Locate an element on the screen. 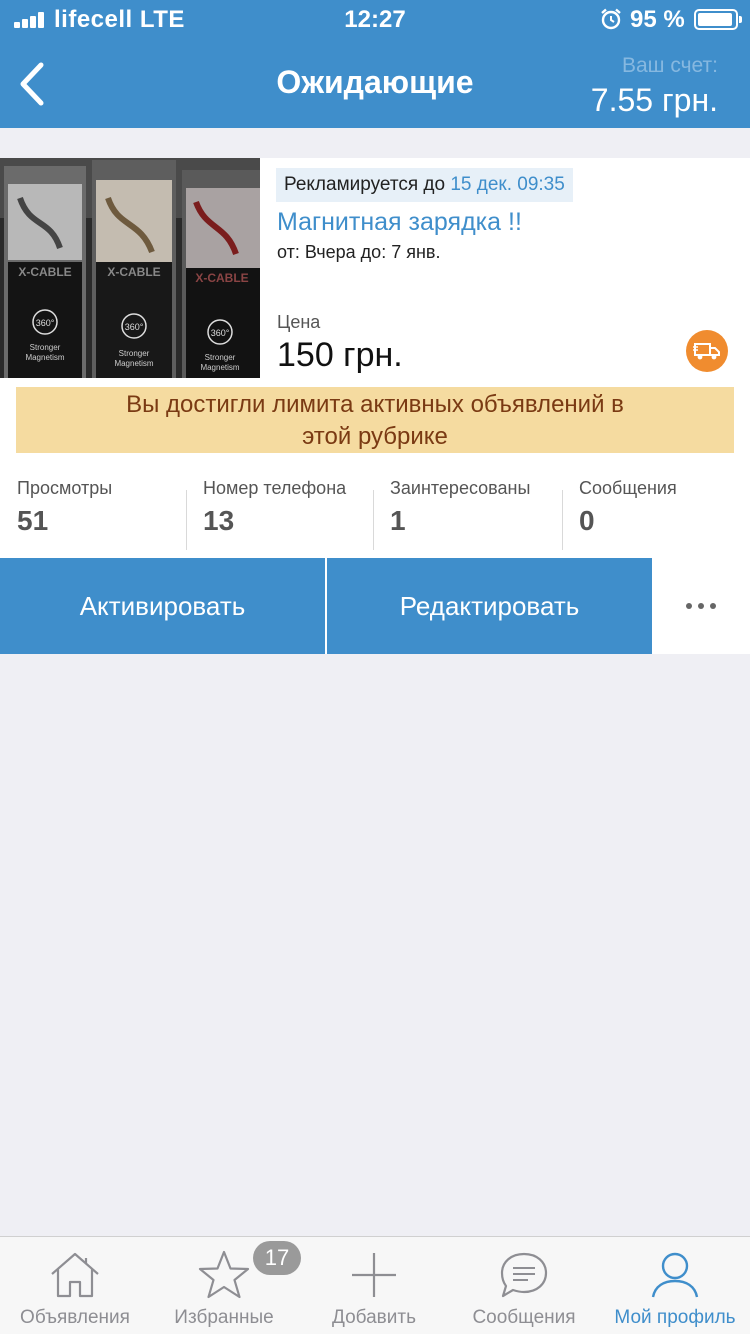 This screenshot has width=750, height=1334. more-options-button is located at coordinates (701, 606).